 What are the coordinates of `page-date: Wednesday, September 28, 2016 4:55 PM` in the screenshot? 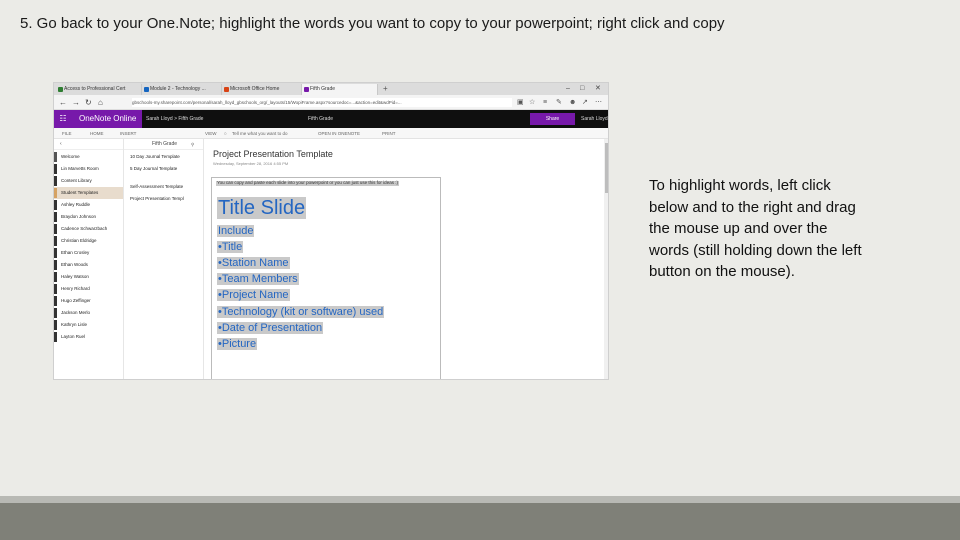 It's located at (251, 163).